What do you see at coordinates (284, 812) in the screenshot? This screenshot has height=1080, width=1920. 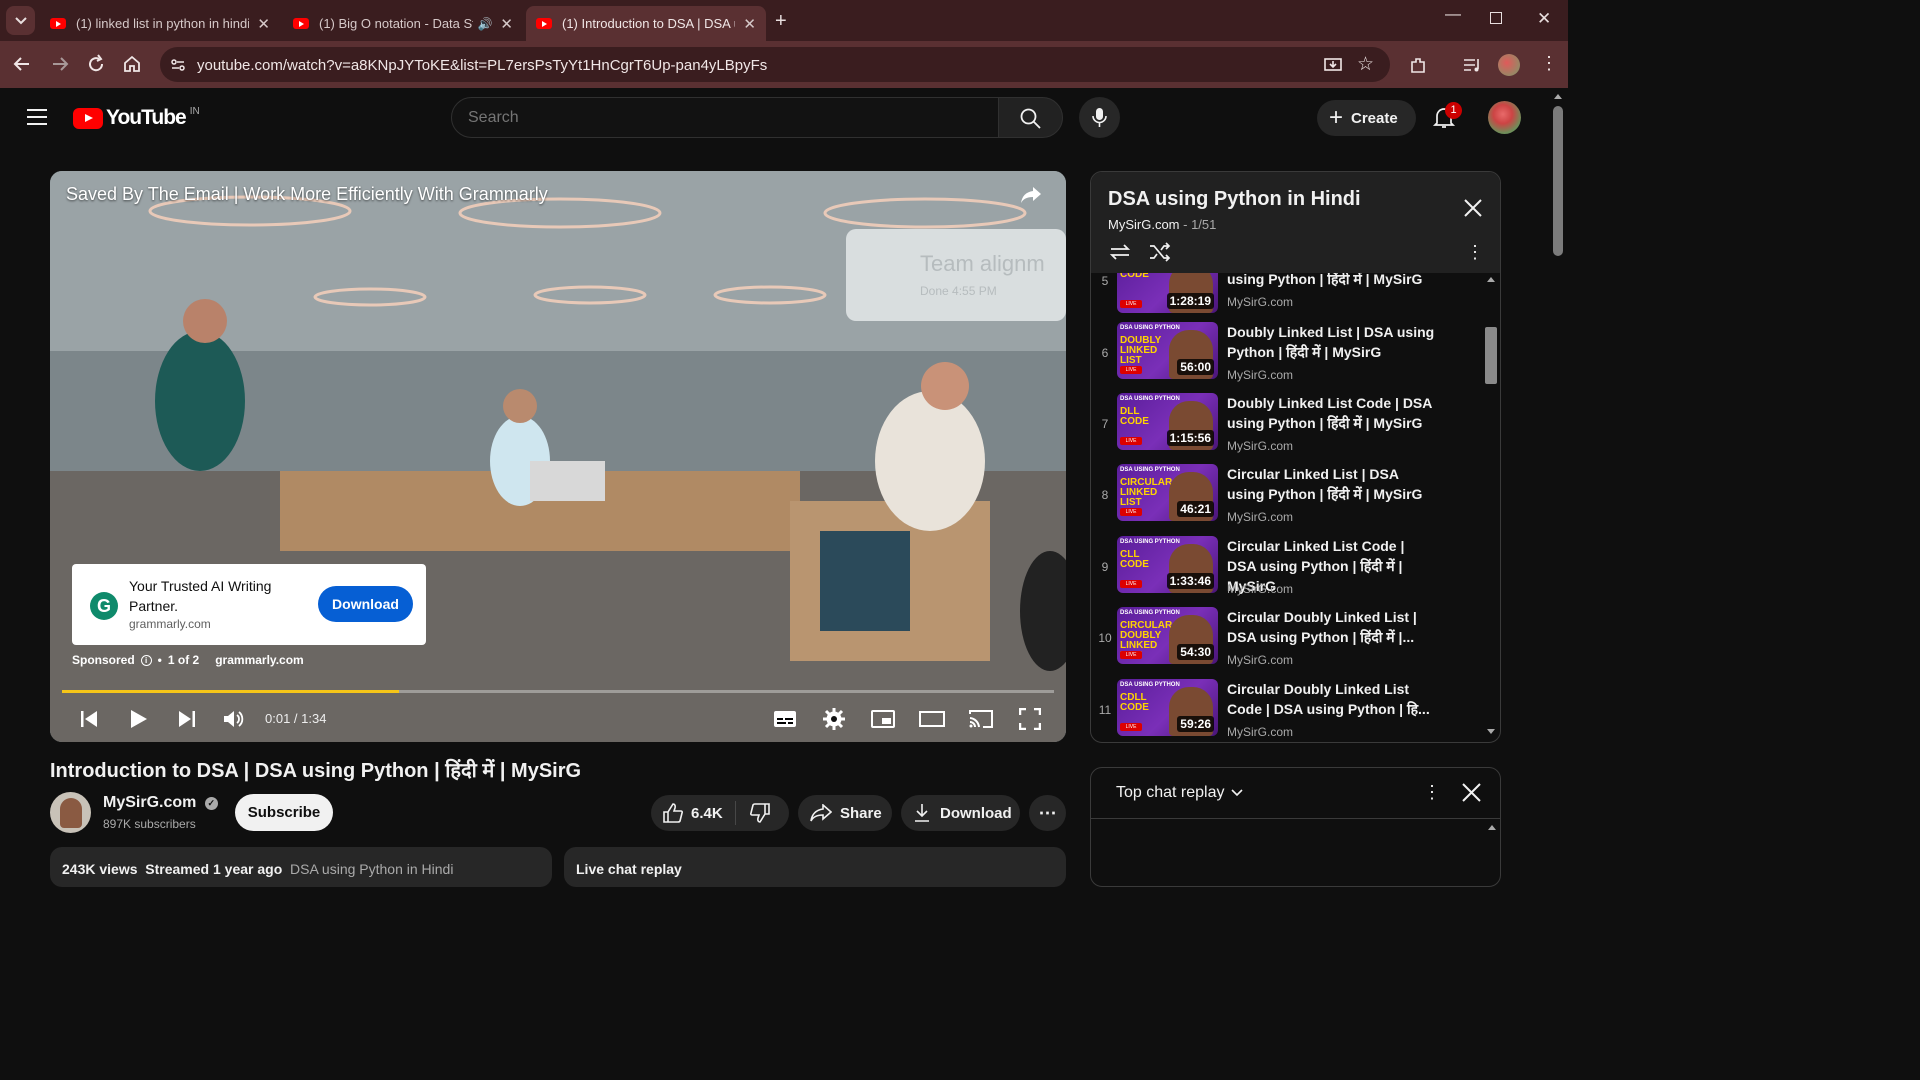 I see `subscribe-button: Subscribe` at bounding box center [284, 812].